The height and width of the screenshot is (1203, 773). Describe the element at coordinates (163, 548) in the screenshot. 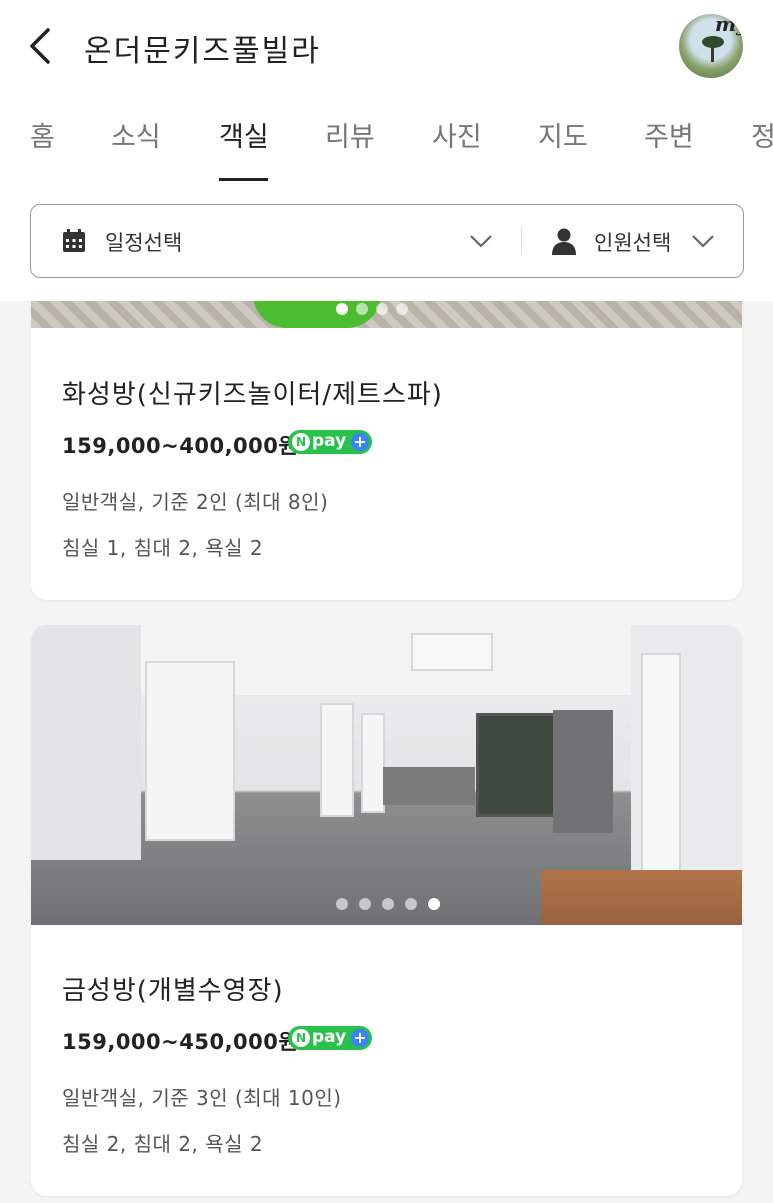

I see `room-beds: 침실 1, 침대 2, 욕실 2` at that location.